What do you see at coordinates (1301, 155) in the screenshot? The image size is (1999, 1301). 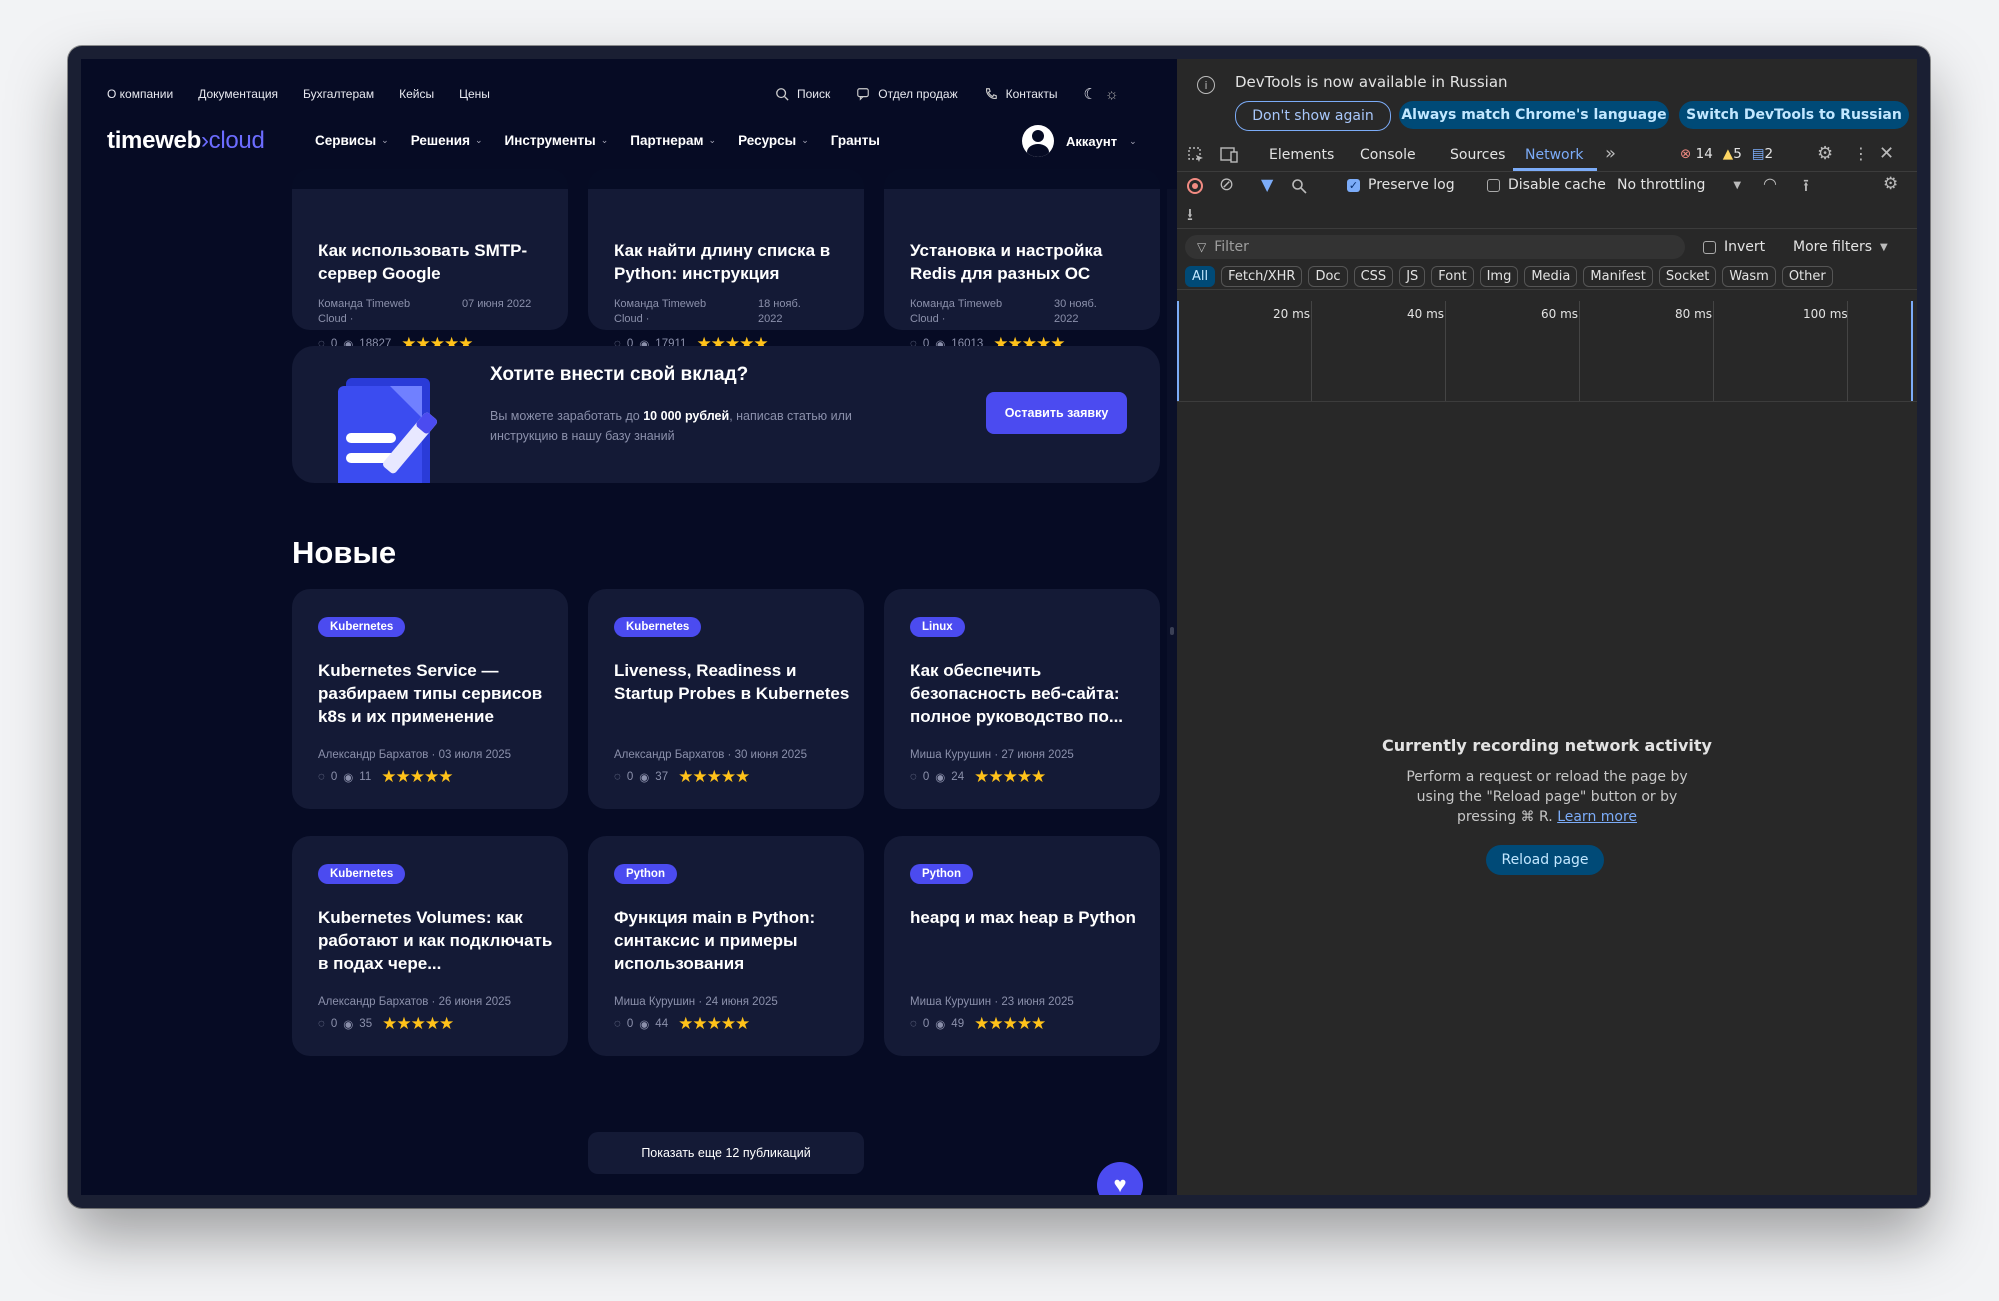 I see `tab-elements: Elements` at bounding box center [1301, 155].